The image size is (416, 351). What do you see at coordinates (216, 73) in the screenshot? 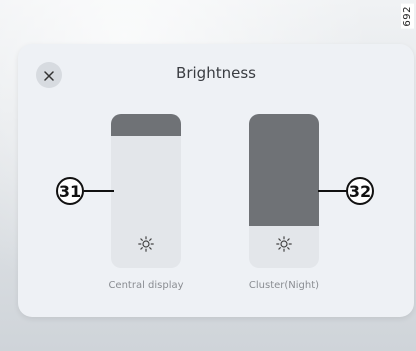
I see `dialog-title: Brightness` at bounding box center [216, 73].